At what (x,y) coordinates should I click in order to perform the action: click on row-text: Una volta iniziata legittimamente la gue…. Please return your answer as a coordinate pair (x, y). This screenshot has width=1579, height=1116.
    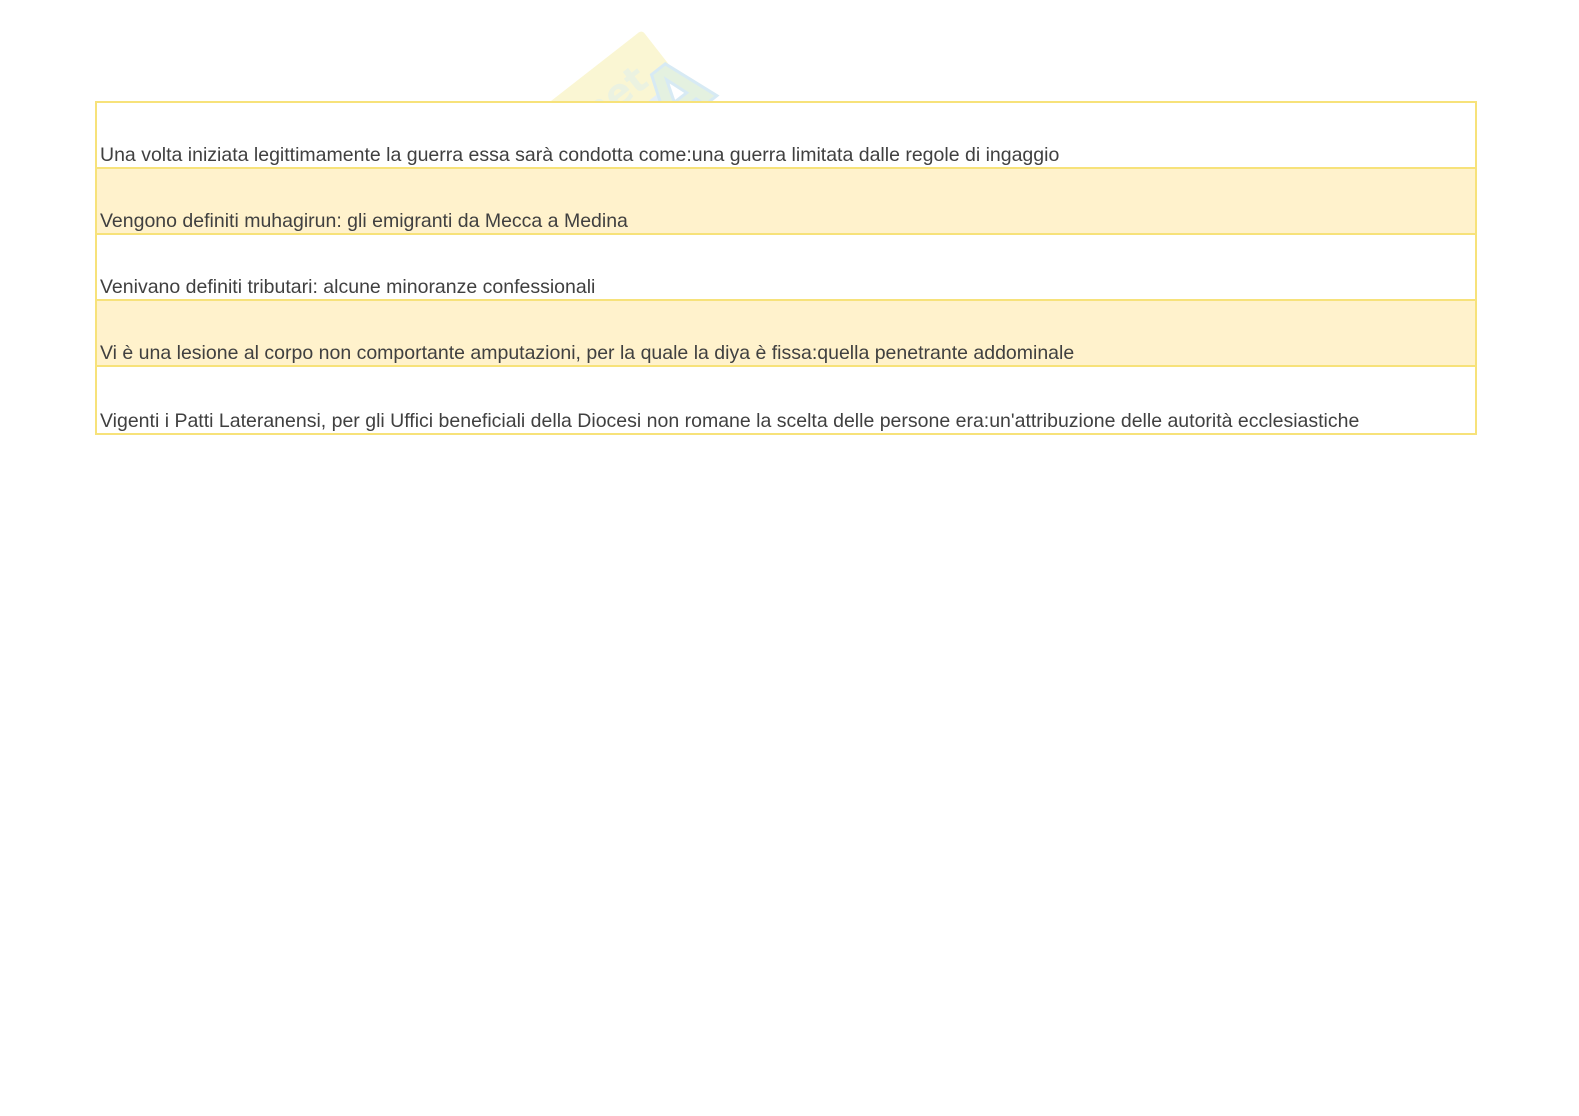
    Looking at the image, I should click on (580, 154).